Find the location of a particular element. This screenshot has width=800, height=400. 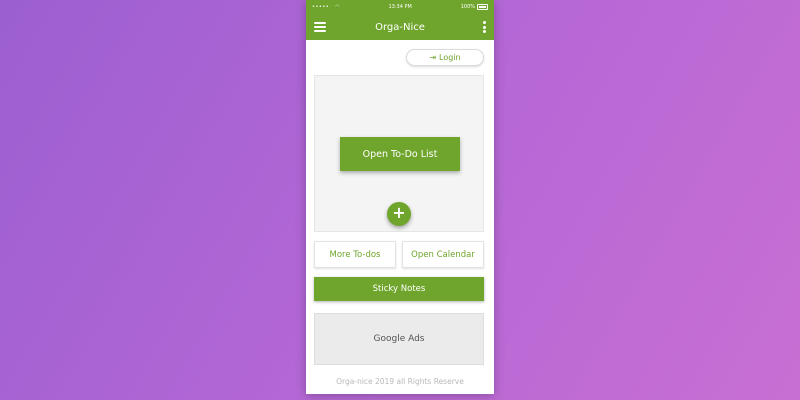

app-bar: Orga-Nice is located at coordinates (400, 27).